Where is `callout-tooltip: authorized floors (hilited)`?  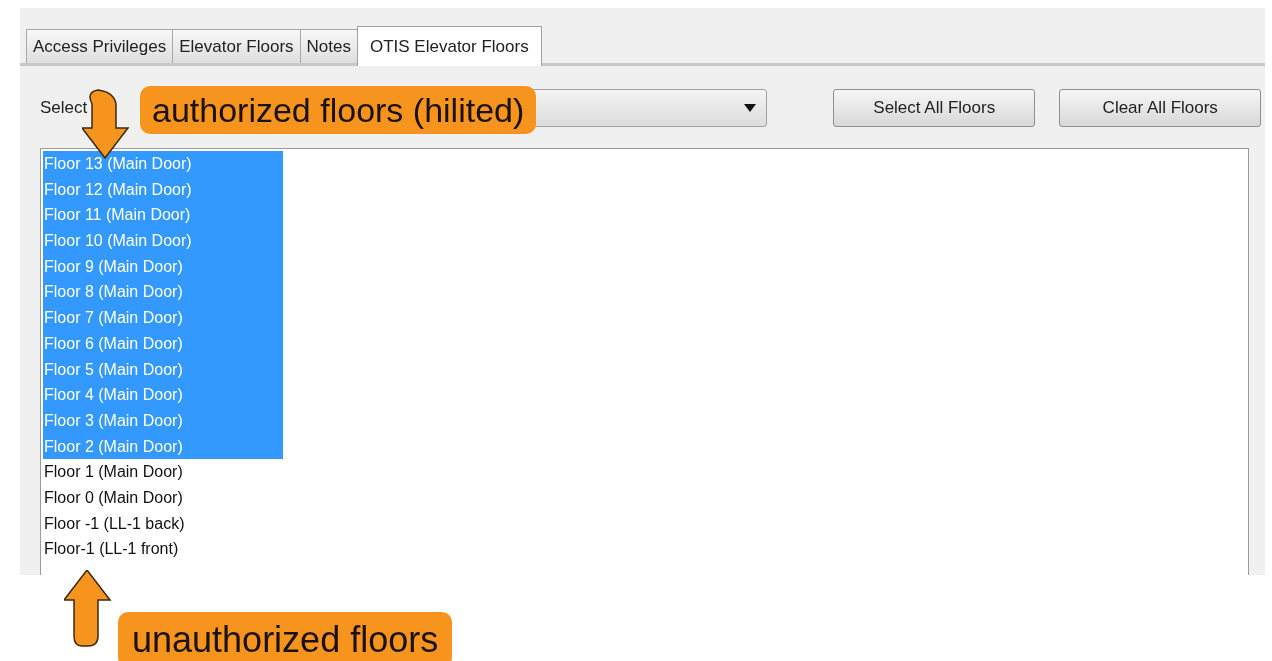 callout-tooltip: authorized floors (hilited) is located at coordinates (338, 110).